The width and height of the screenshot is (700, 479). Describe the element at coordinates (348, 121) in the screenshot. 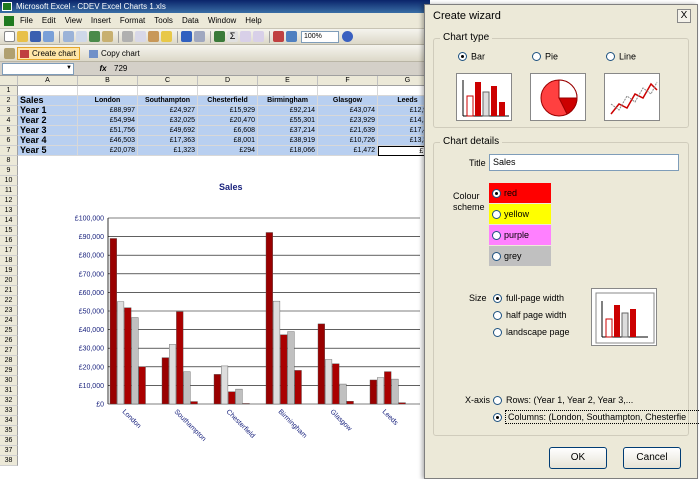

I see `cell: £23,929` at that location.